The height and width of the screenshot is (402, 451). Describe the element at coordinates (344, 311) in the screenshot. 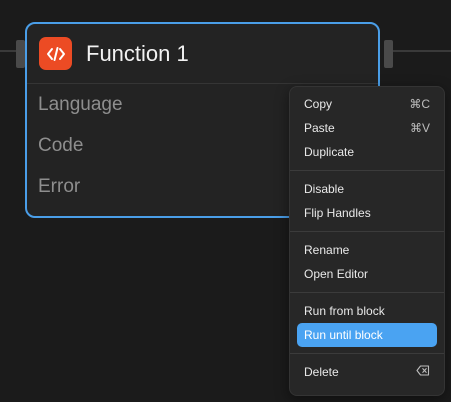

I see `menu-item-run-from-block-label: Run from block` at that location.